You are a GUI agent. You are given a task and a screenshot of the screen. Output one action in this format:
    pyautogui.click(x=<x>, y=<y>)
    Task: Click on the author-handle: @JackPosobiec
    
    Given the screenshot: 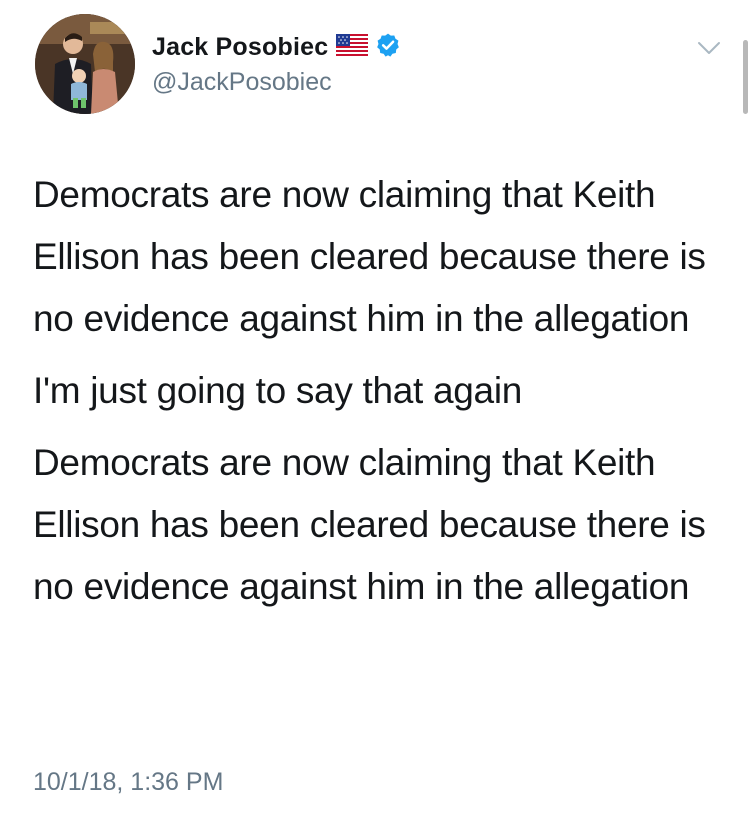 What is the action you would take?
    pyautogui.click(x=242, y=82)
    